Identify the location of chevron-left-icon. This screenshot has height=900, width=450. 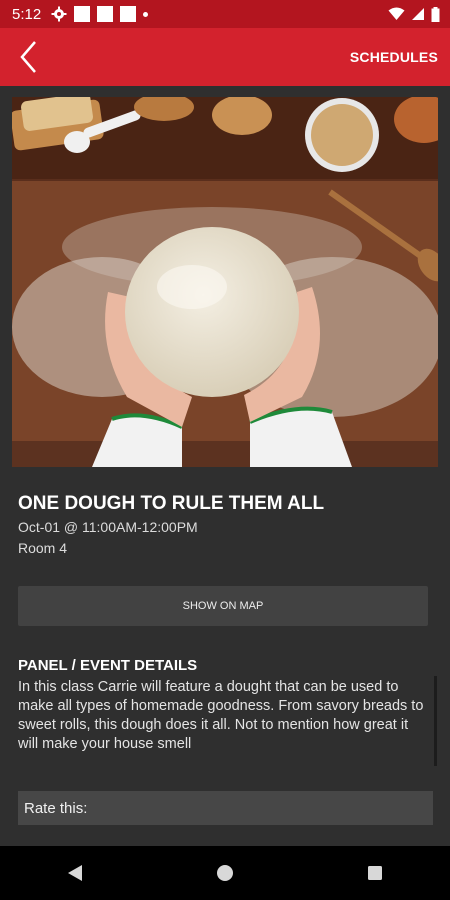
(28, 57).